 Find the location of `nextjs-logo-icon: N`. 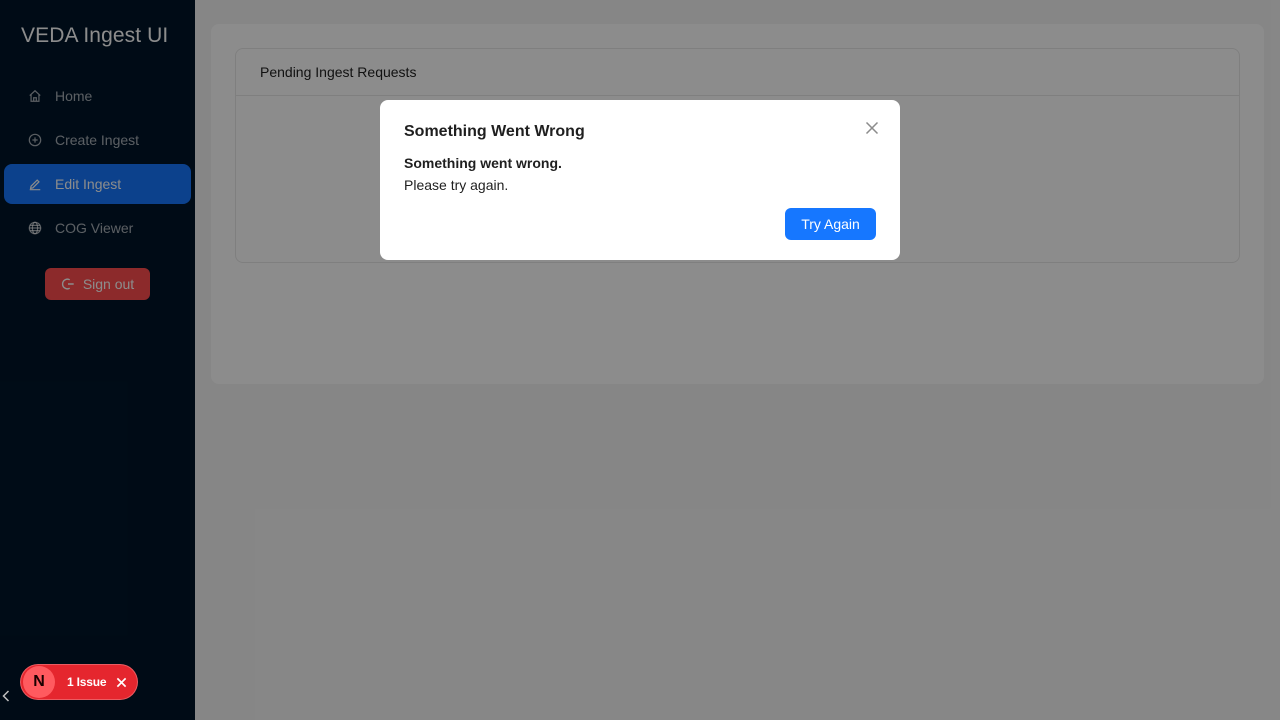

nextjs-logo-icon: N is located at coordinates (39, 682).